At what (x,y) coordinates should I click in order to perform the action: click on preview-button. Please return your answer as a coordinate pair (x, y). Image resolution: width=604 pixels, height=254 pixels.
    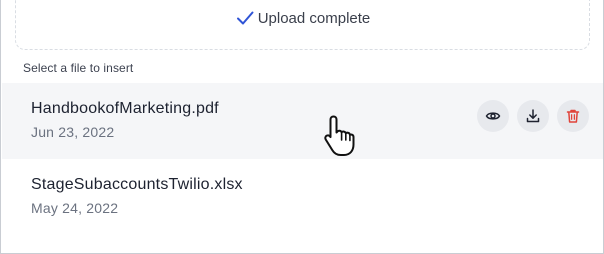
    Looking at the image, I should click on (493, 116).